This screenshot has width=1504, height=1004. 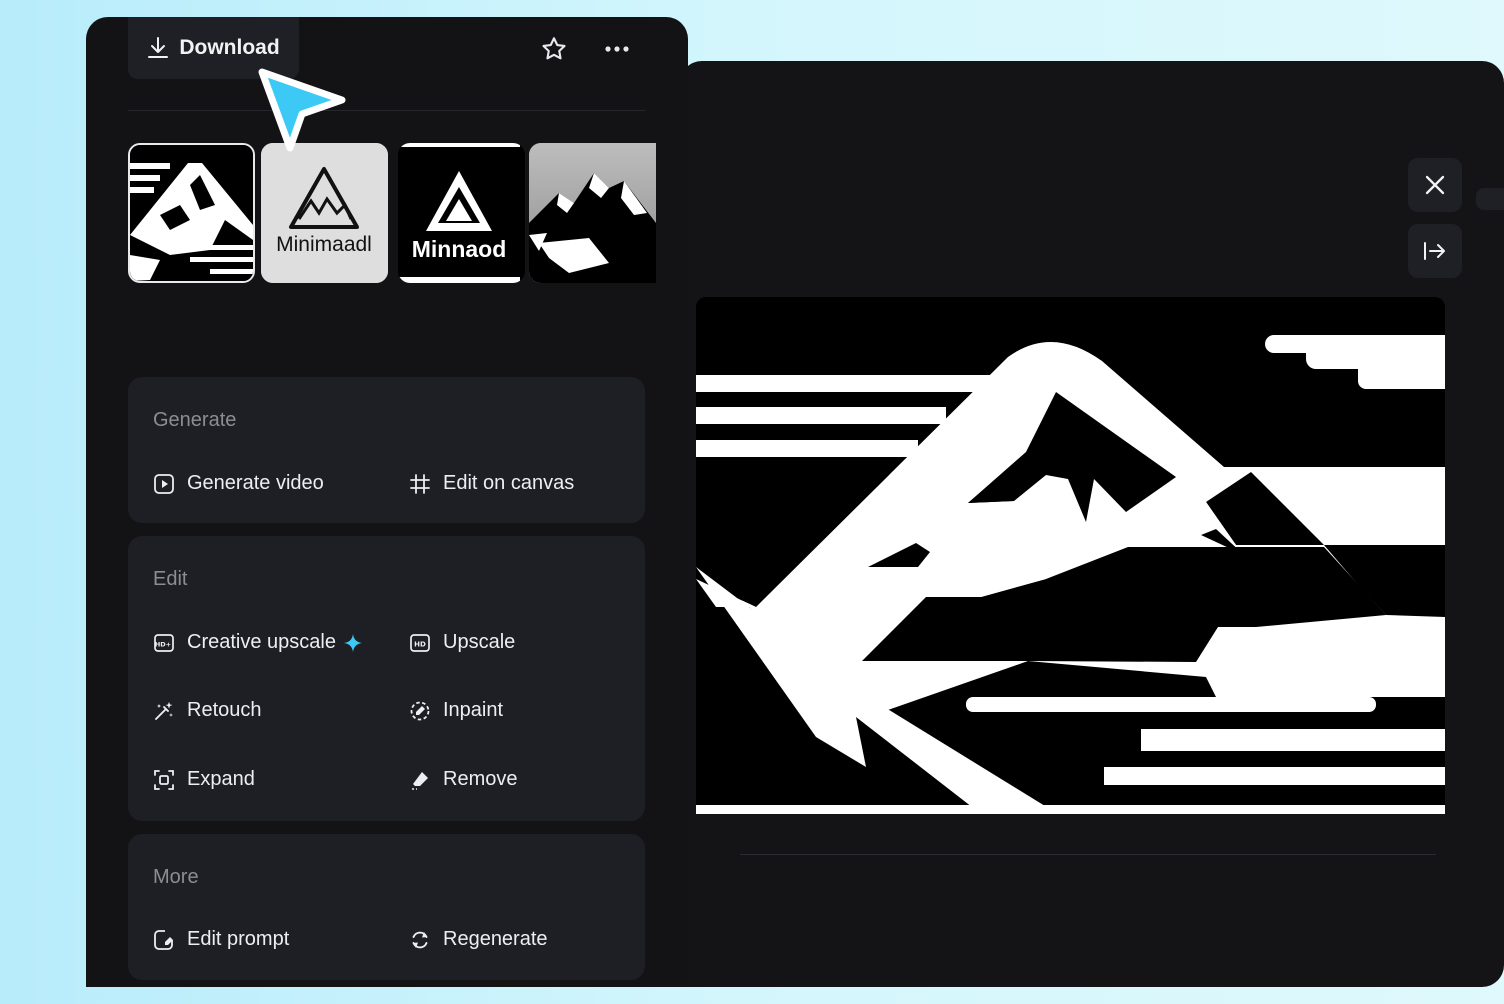 I want to click on crop-frame-icon, so click(x=420, y=483).